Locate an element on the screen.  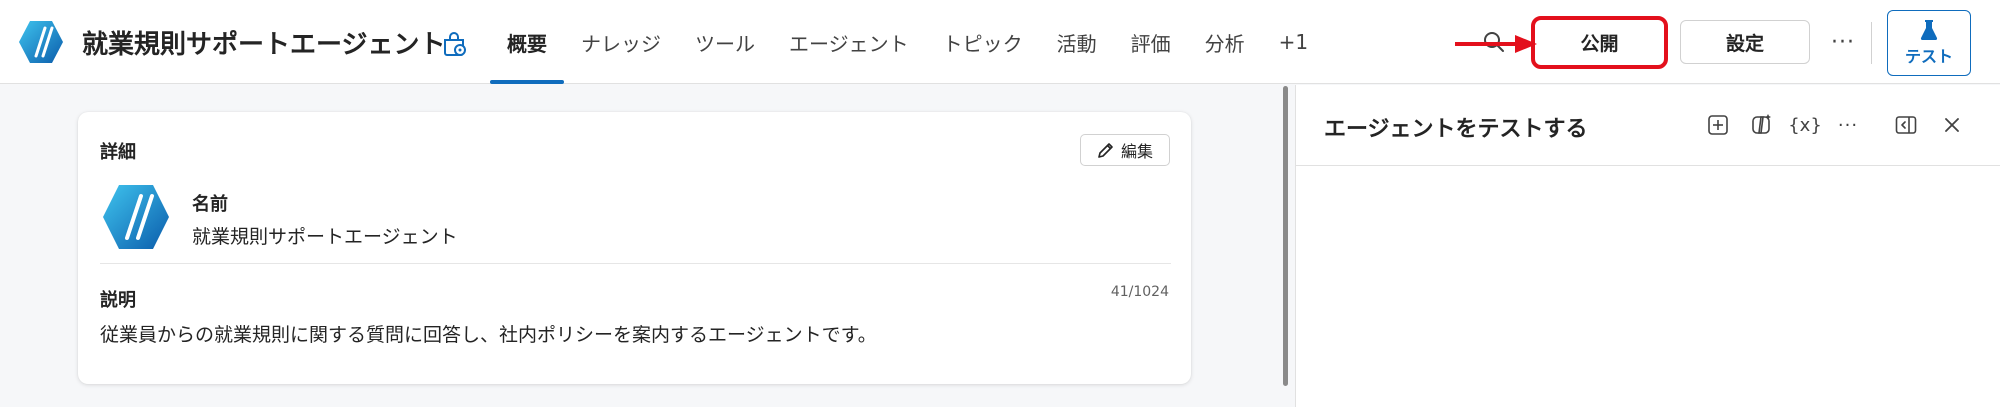
tab-label: 分析 is located at coordinates (1224, 43).